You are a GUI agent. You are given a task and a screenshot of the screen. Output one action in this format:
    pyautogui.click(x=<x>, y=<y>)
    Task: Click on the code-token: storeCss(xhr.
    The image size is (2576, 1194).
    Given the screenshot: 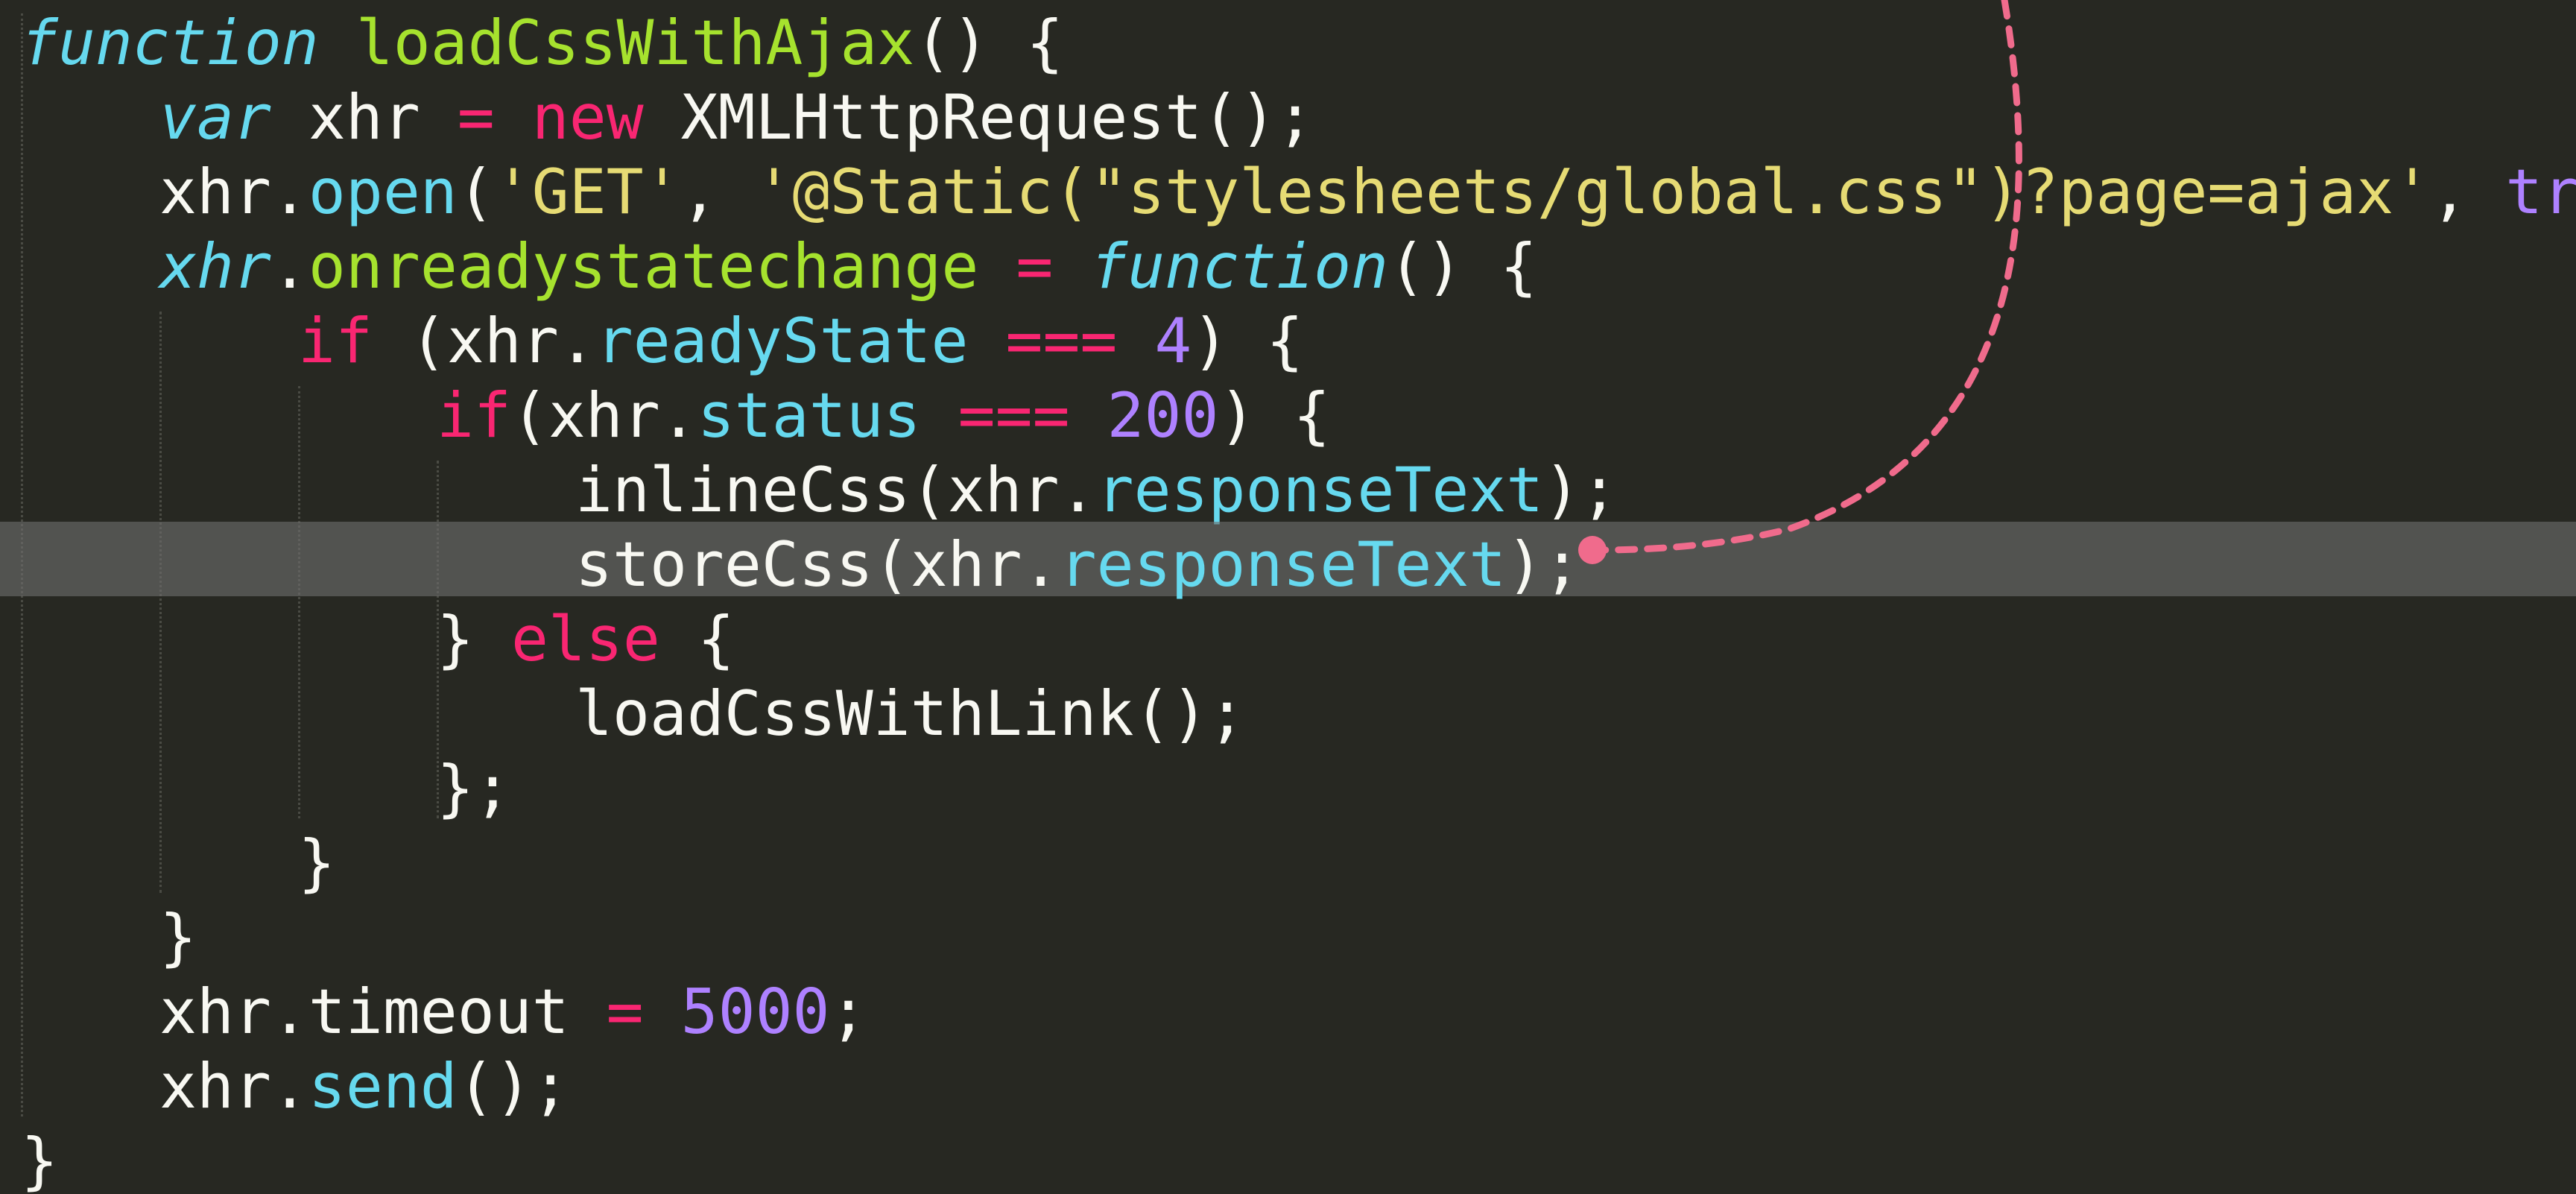 What is the action you would take?
    pyautogui.click(x=818, y=564)
    